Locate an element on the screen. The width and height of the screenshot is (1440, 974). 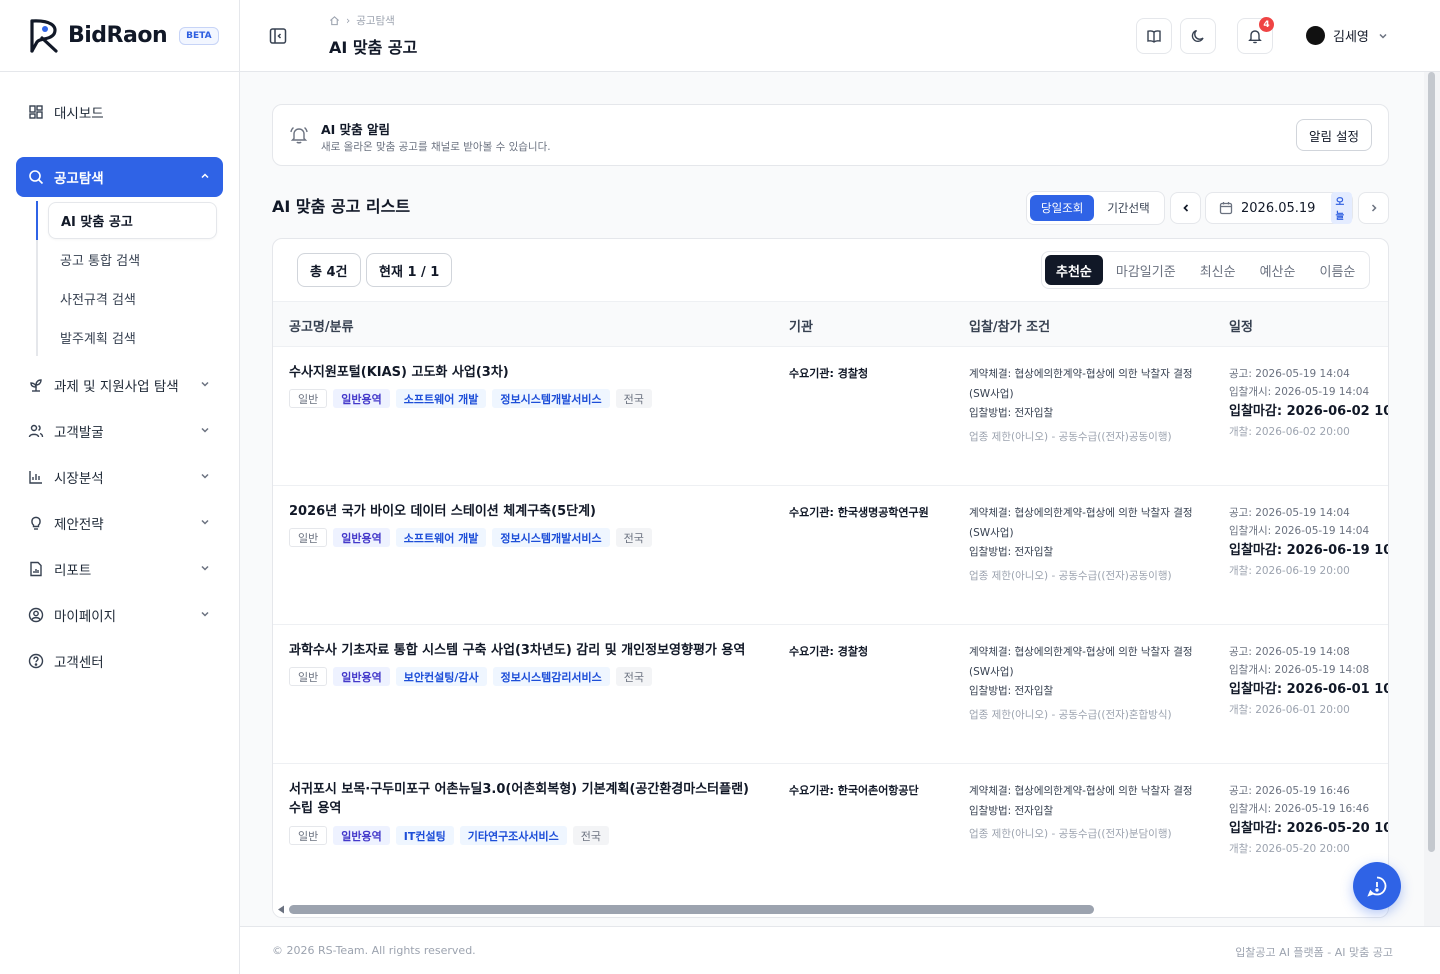
selected-date: 2026.05.19 is located at coordinates (1278, 208).